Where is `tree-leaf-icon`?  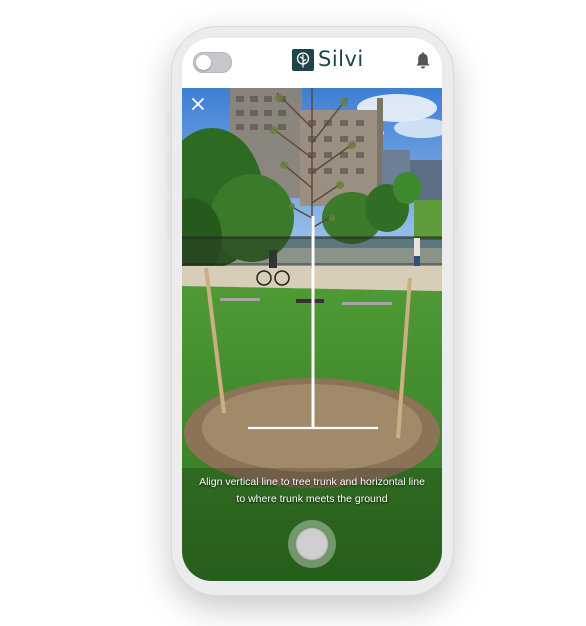 tree-leaf-icon is located at coordinates (303, 60).